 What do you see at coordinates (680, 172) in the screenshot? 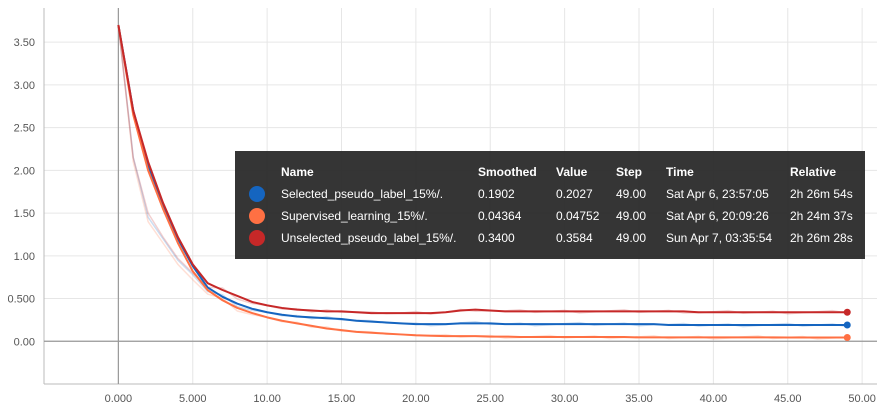
I see `tooltip-header-time: Time` at bounding box center [680, 172].